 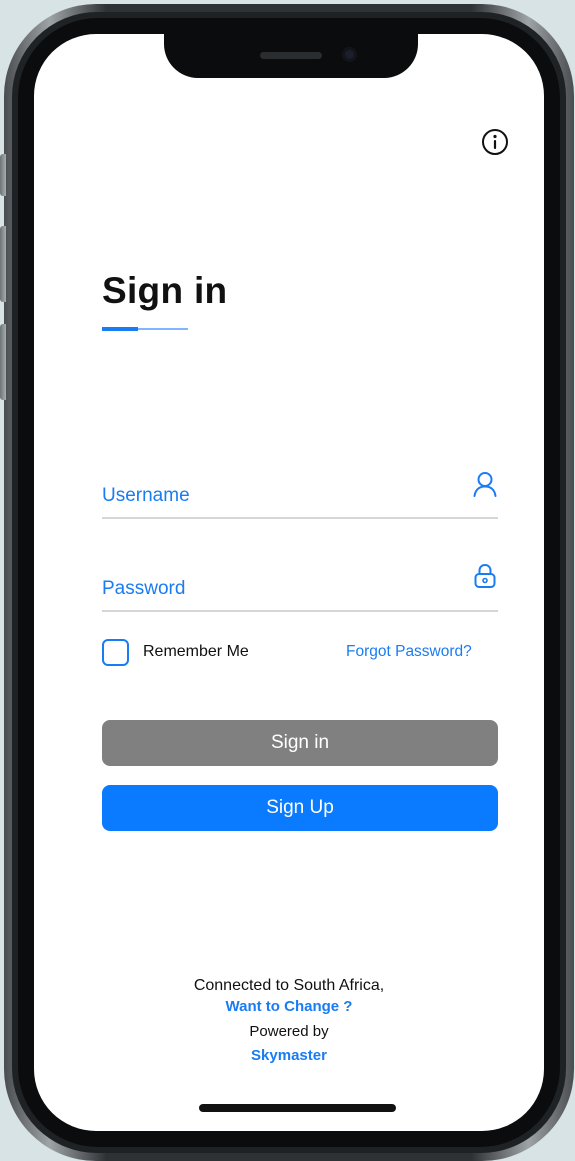 I want to click on connected-region-text: Connected to South Africa,, so click(x=289, y=985).